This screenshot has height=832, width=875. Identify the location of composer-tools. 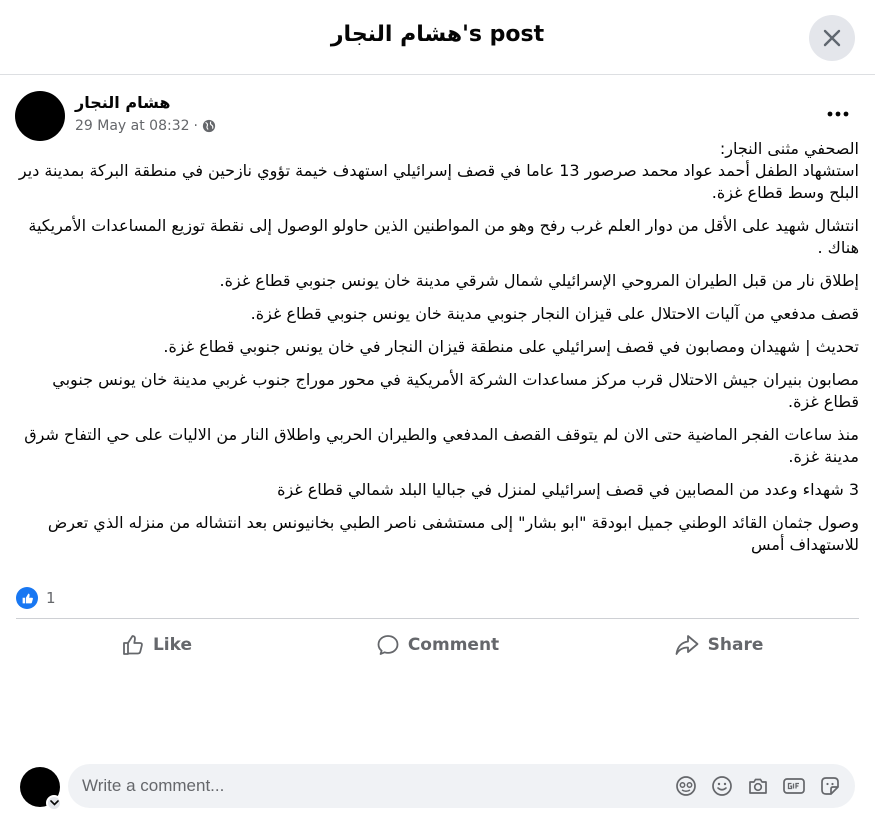
(758, 786).